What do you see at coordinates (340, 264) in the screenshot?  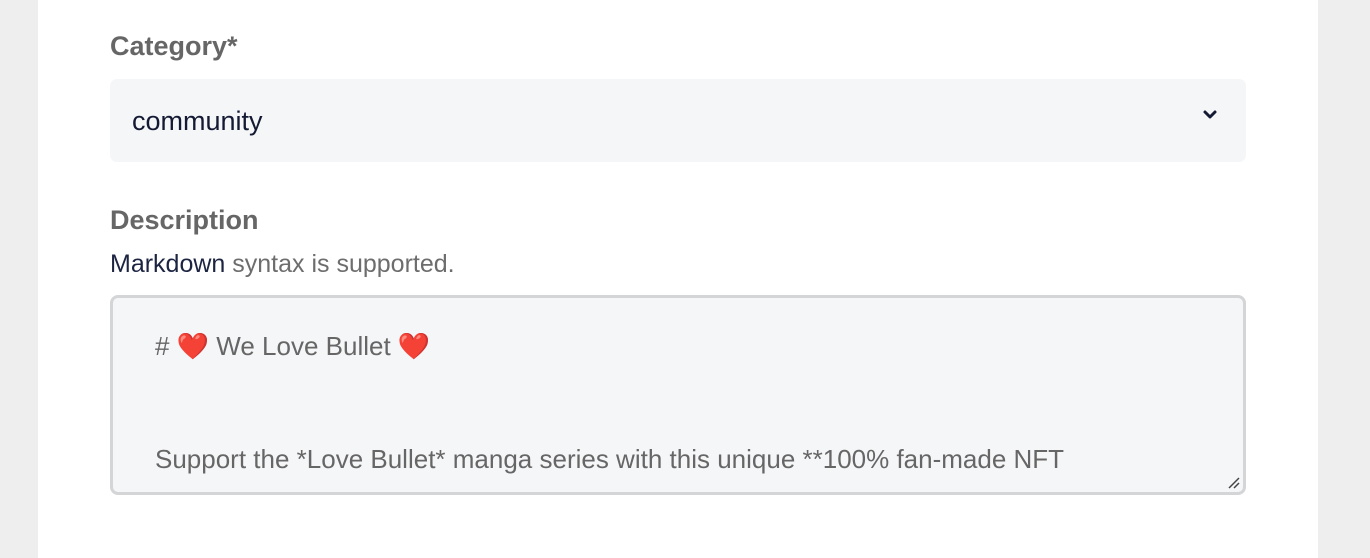 I see `helper-suffix: syntax is supported.` at bounding box center [340, 264].